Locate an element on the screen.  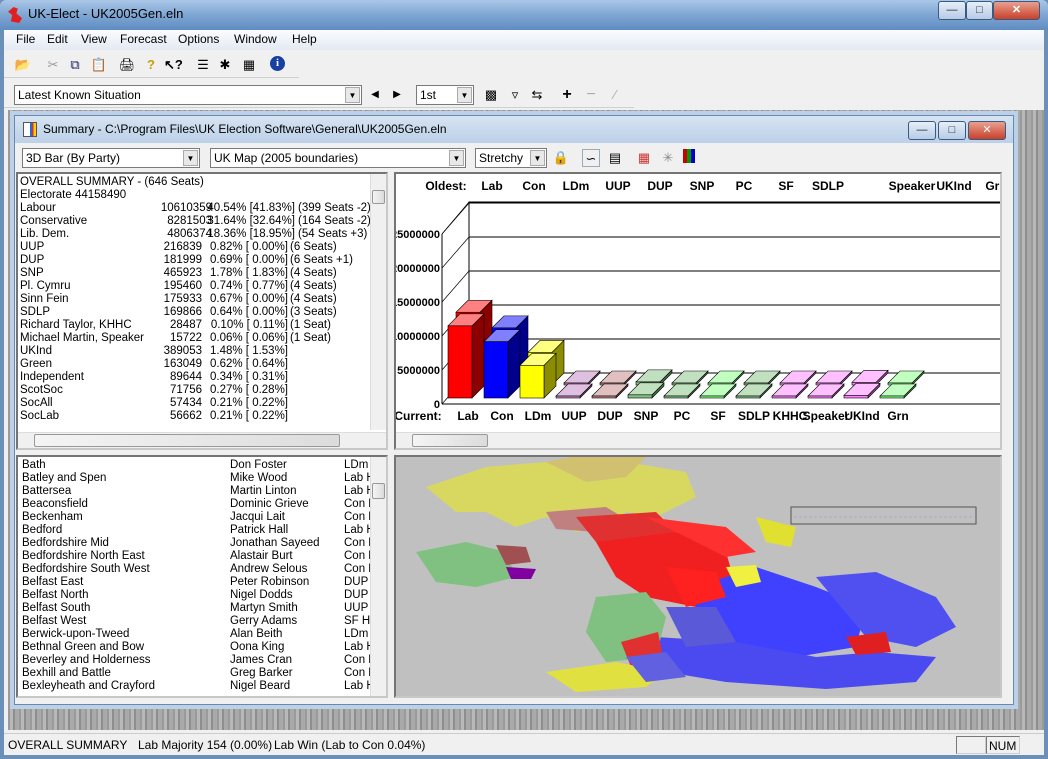
child-maximize-button: □ is located at coordinates (952, 130).